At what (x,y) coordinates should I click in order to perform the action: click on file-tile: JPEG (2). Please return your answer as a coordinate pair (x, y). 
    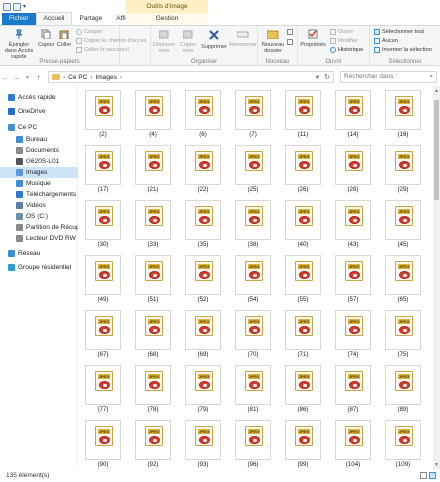
    Looking at the image, I should click on (103, 114).